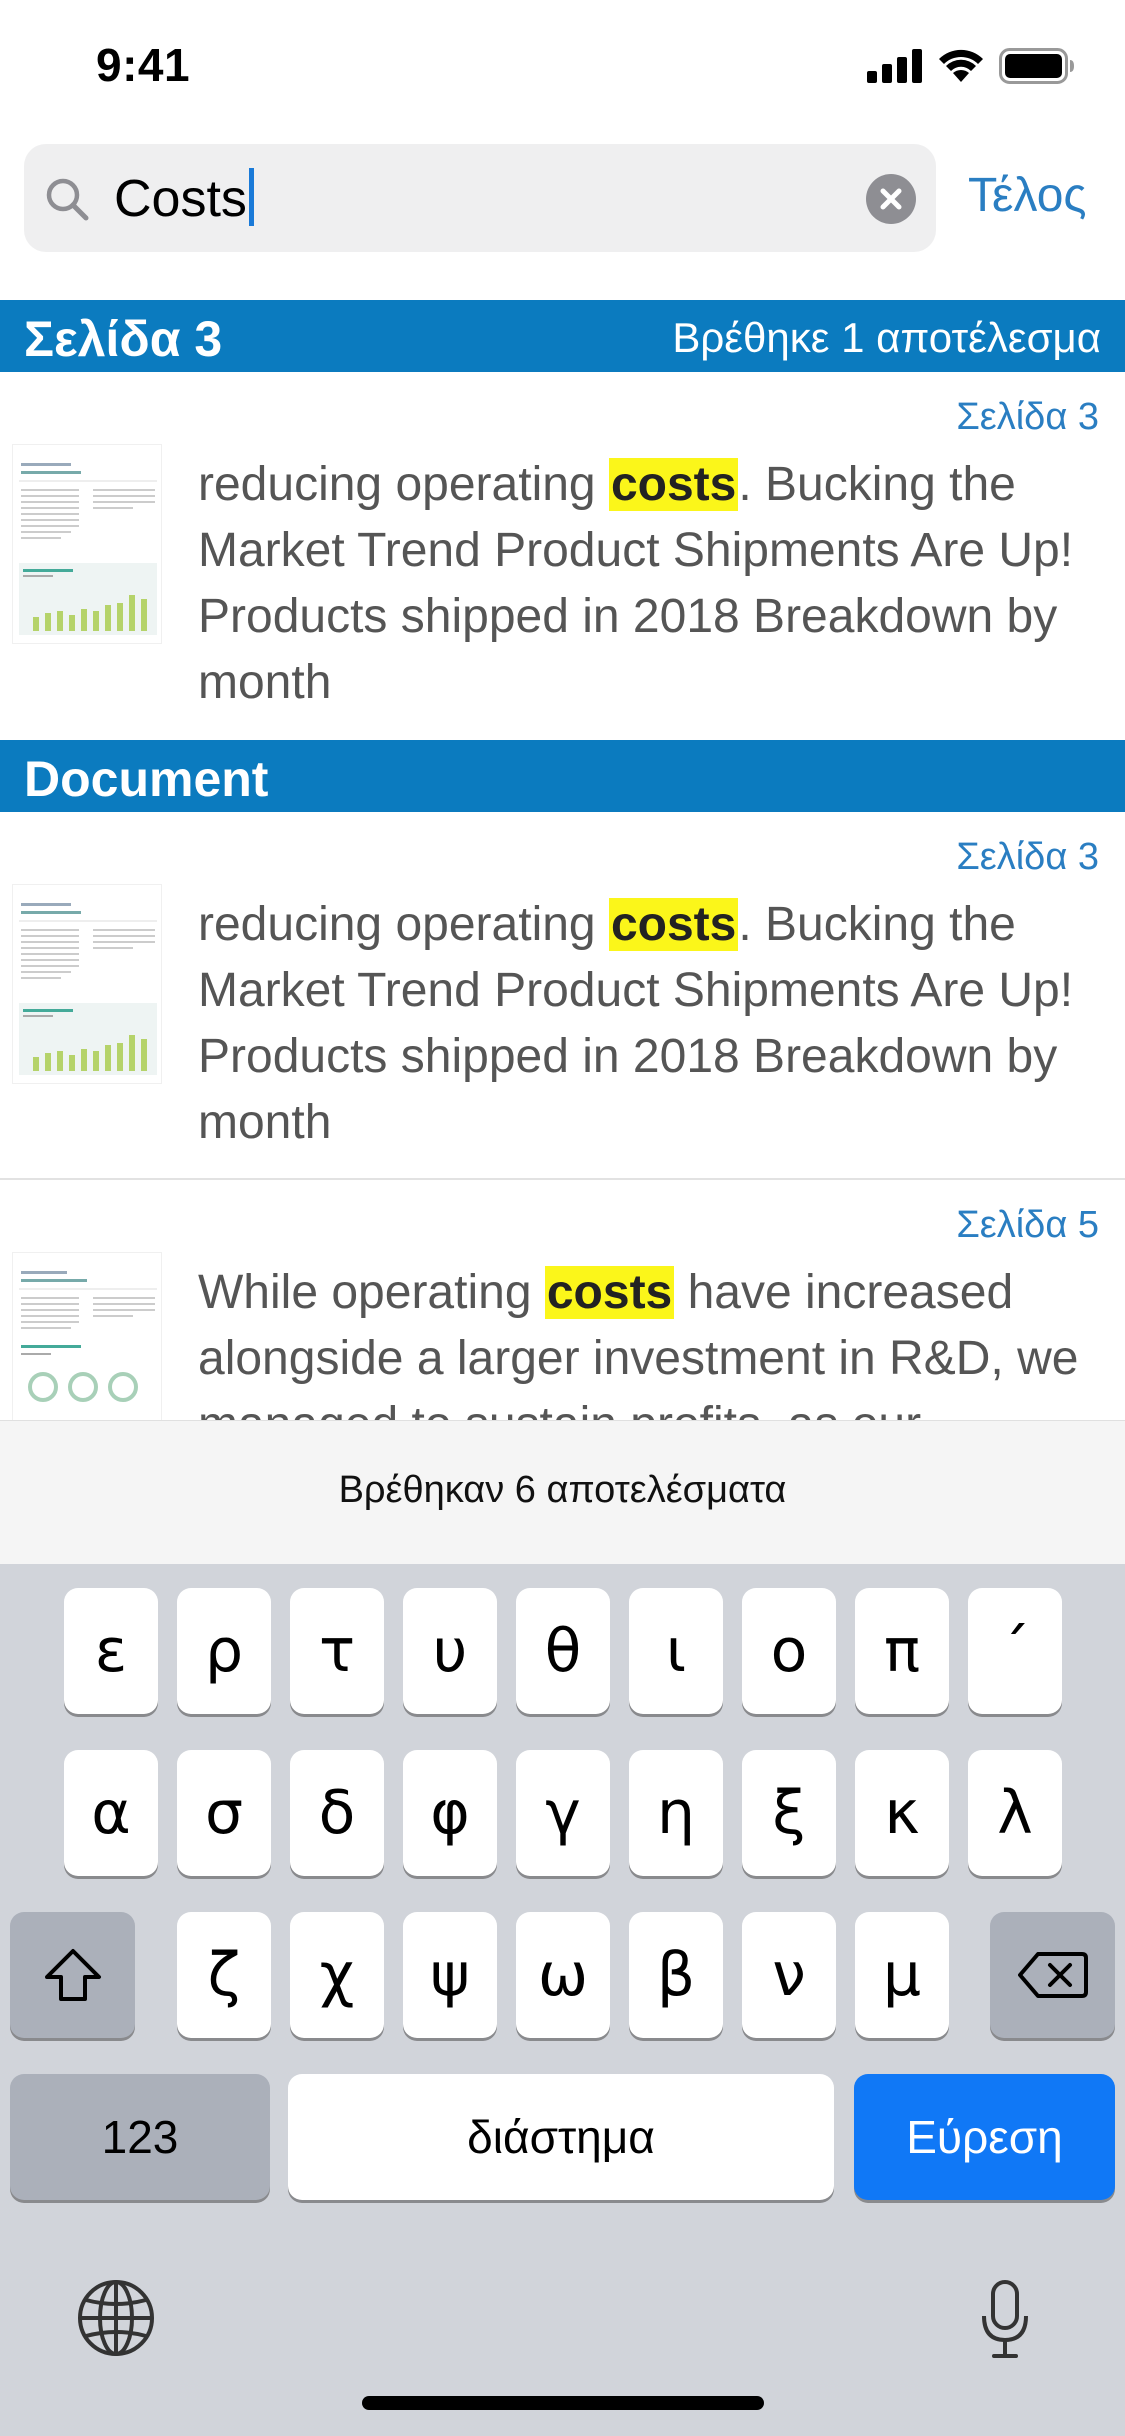 This screenshot has height=2436, width=1125. What do you see at coordinates (337, 1813) in the screenshot?
I see `key-delta: δ` at bounding box center [337, 1813].